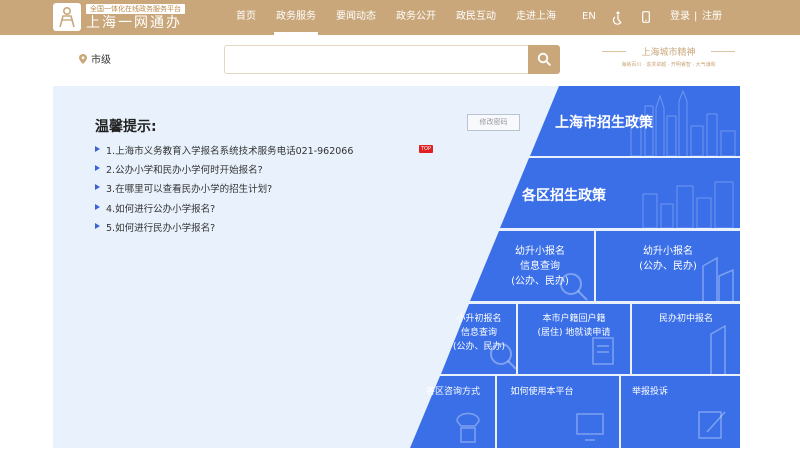 The height and width of the screenshot is (460, 800). Describe the element at coordinates (101, 58) in the screenshot. I see `location-selector: 市级` at that location.